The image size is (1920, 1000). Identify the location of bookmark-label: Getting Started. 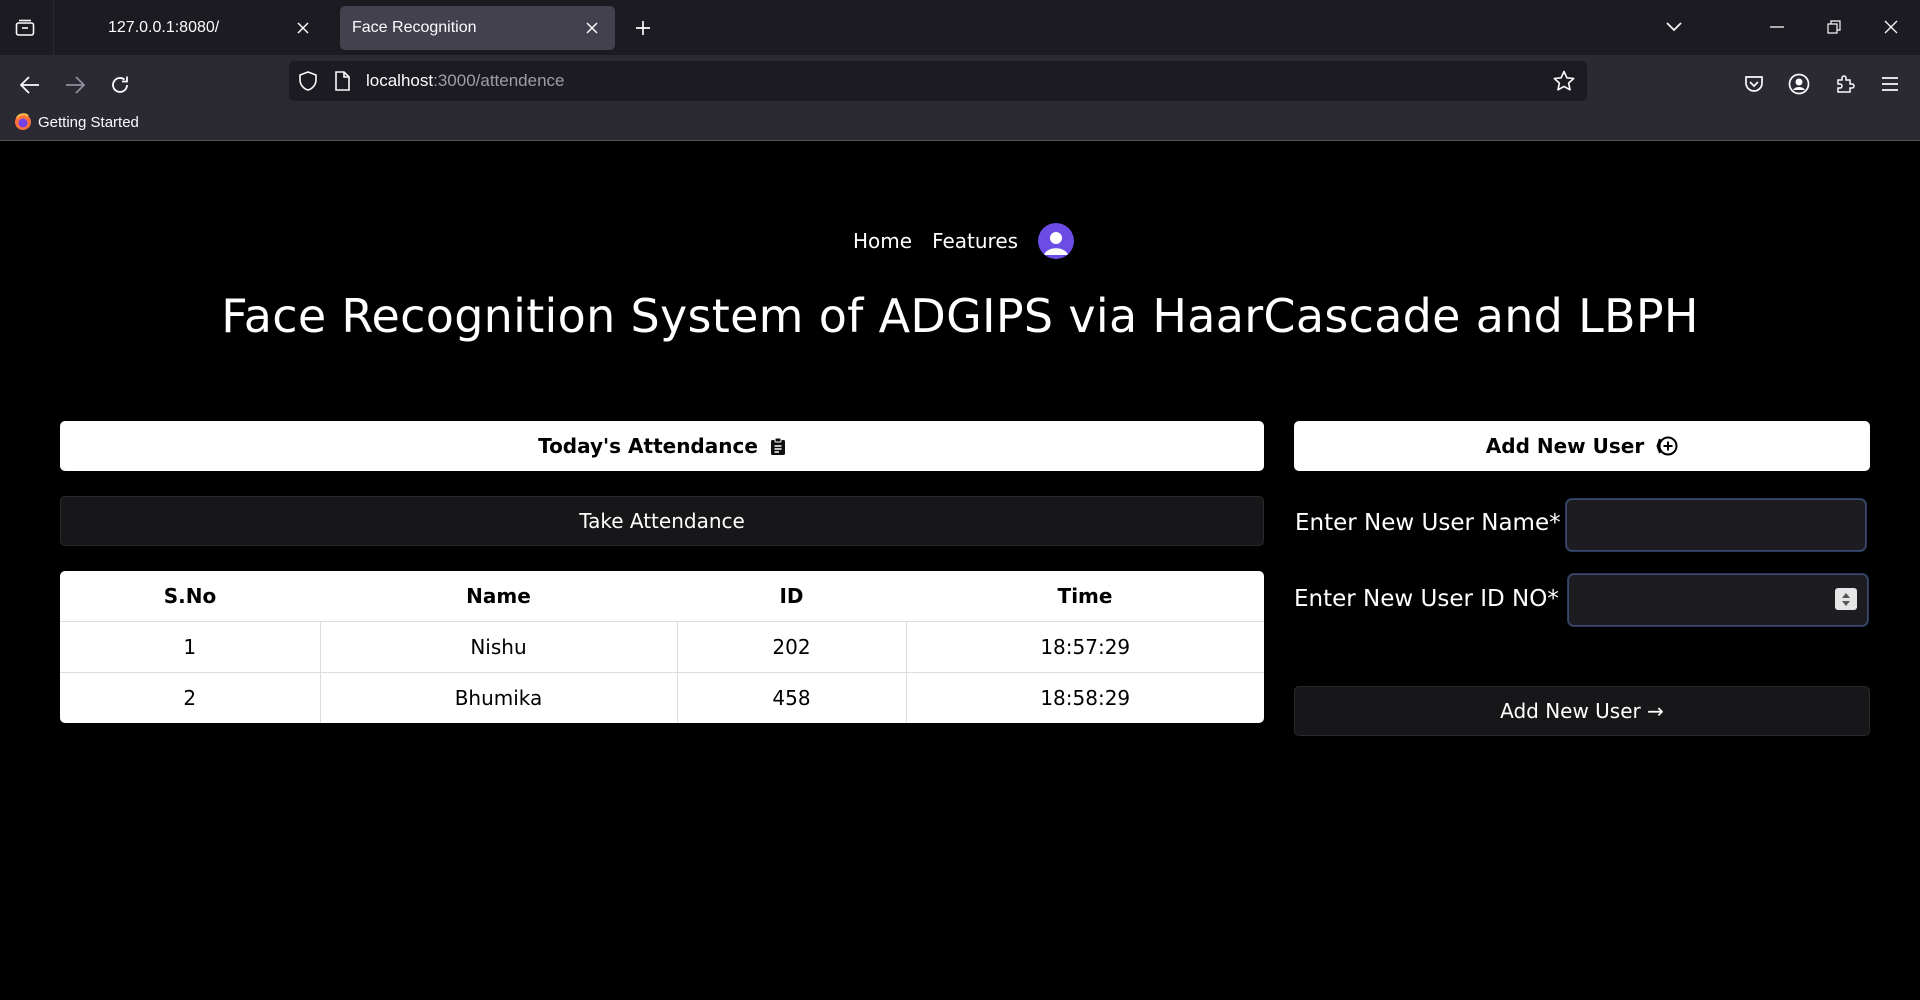
(88, 122).